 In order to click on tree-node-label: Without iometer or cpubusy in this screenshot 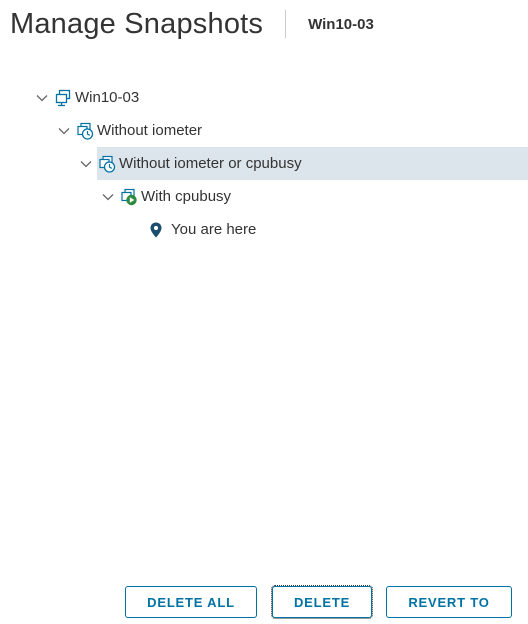, I will do `click(210, 163)`.